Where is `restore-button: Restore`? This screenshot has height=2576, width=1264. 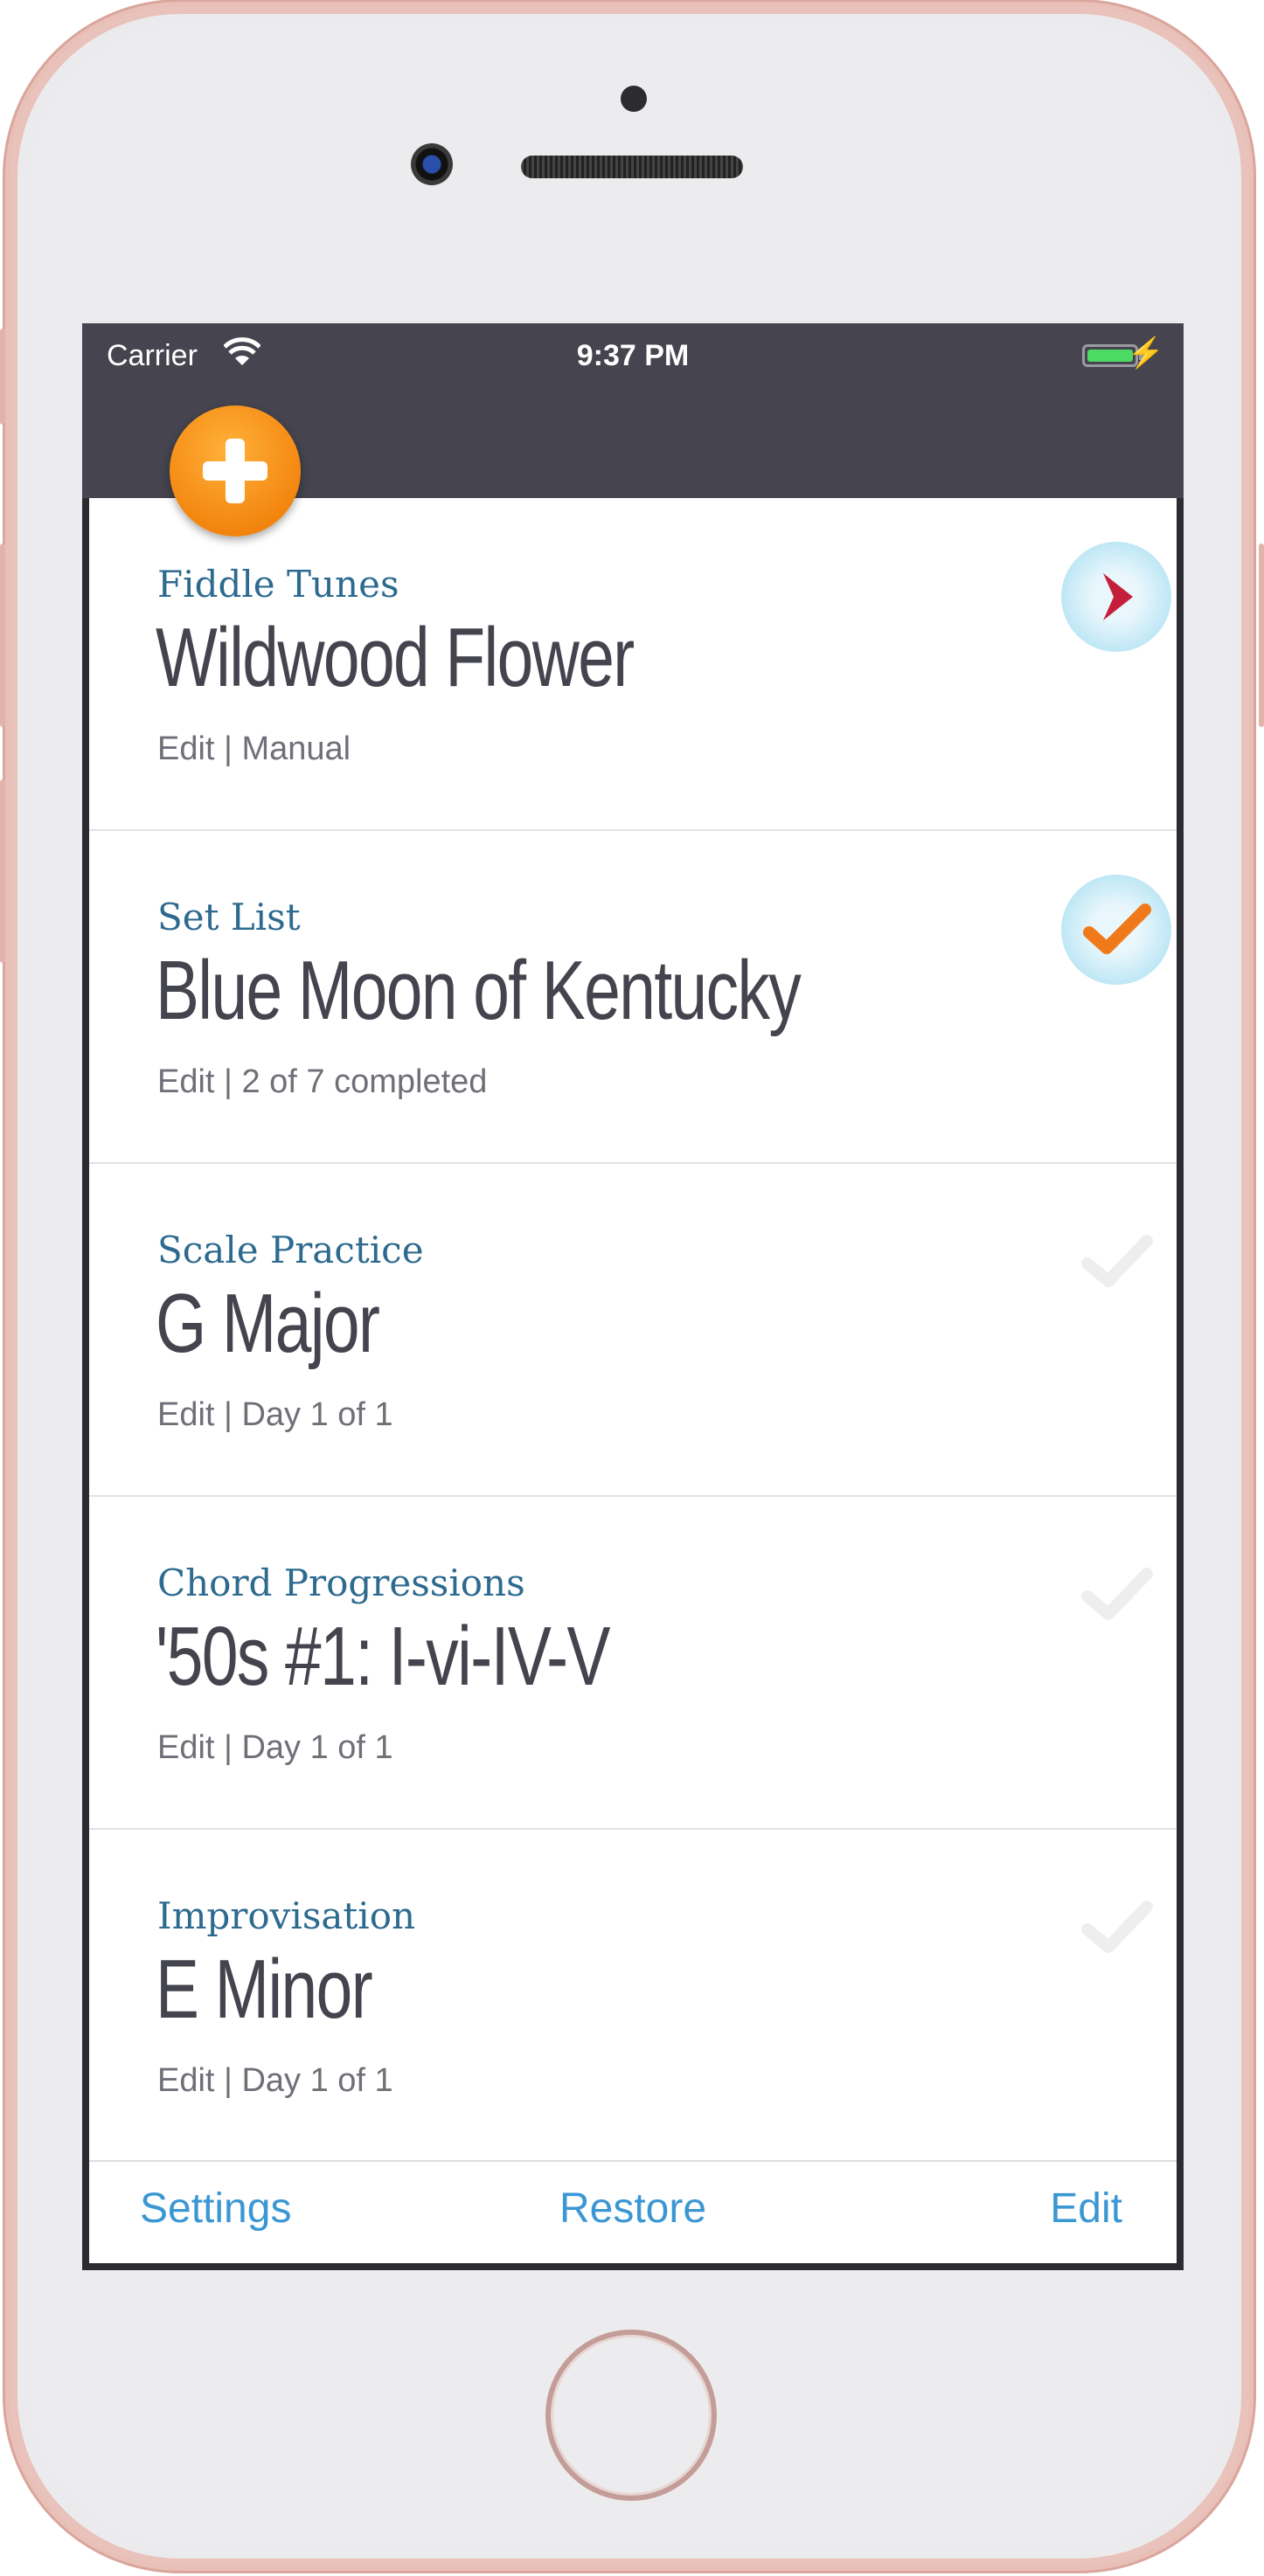 restore-button: Restore is located at coordinates (633, 2209).